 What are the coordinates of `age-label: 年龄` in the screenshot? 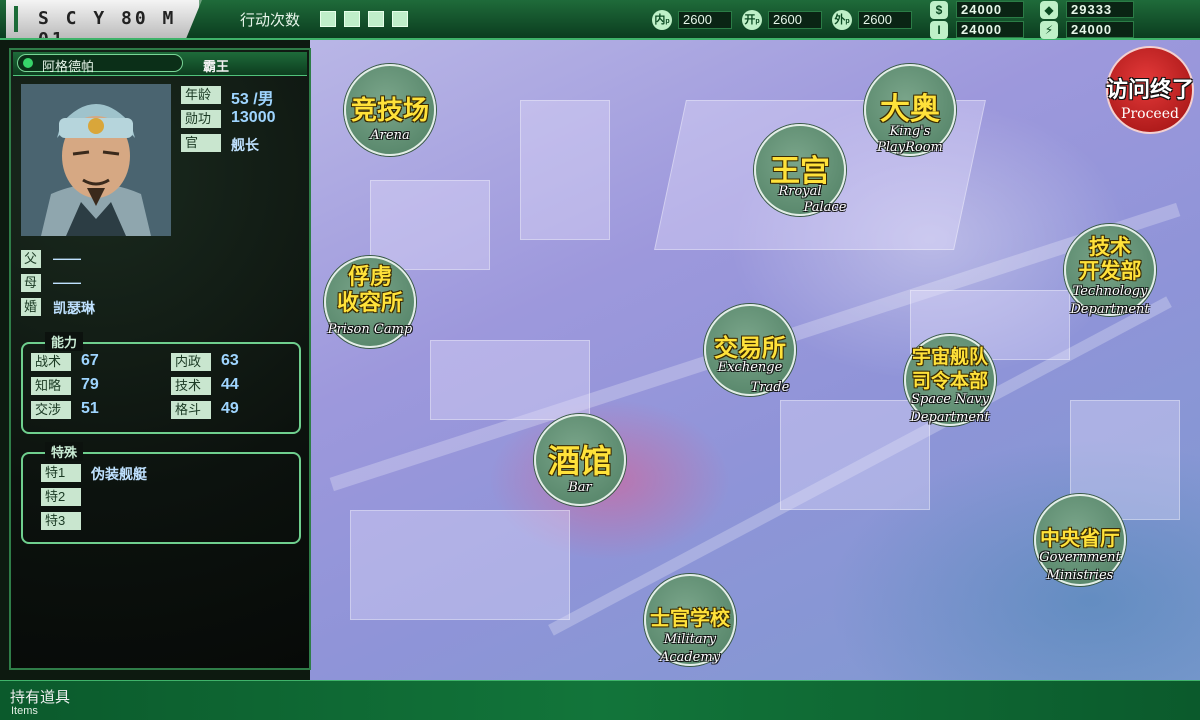 It's located at (201, 95).